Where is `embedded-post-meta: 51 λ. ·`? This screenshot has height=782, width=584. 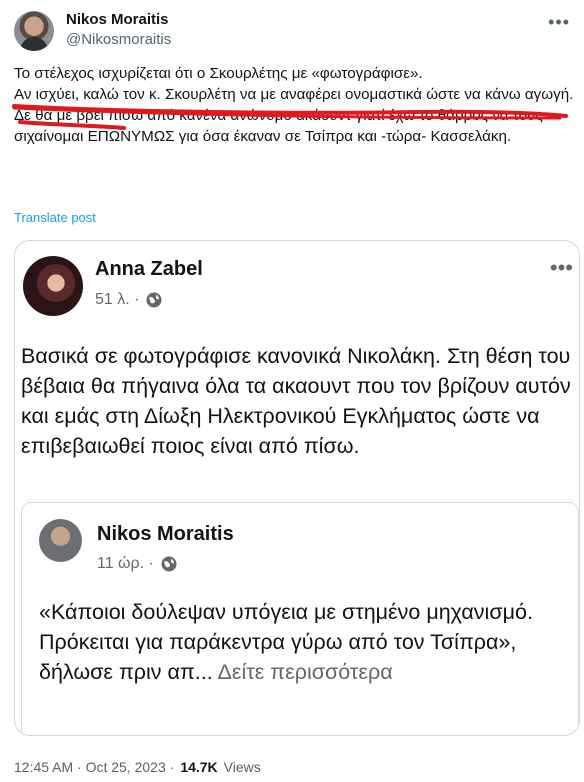 embedded-post-meta: 51 λ. · is located at coordinates (129, 300).